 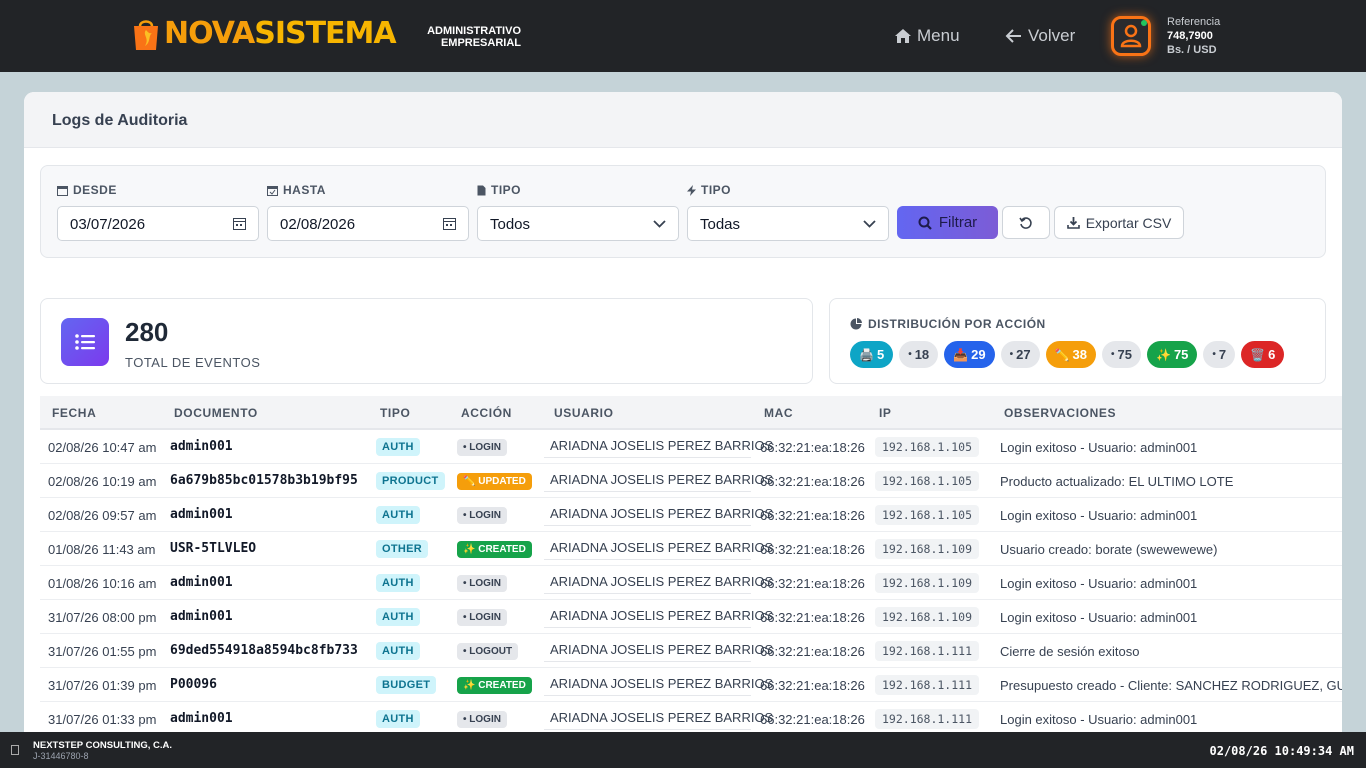 What do you see at coordinates (488, 651) in the screenshot?
I see `action-badge: • LOGOUT` at bounding box center [488, 651].